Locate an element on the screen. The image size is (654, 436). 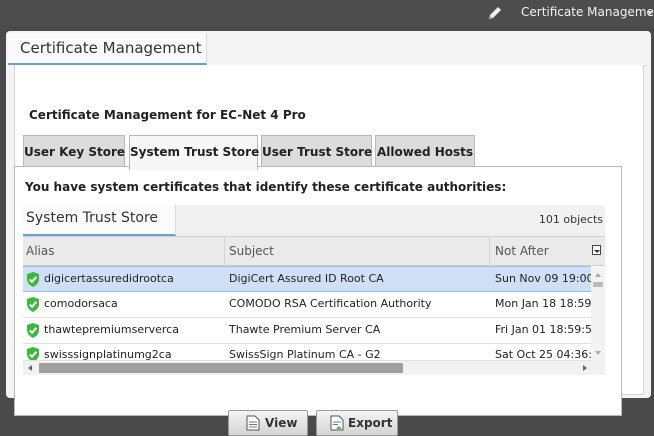
cell-not-after: Mon Jan 18 18:59:59 is located at coordinates (543, 303).